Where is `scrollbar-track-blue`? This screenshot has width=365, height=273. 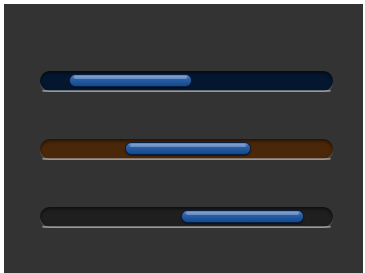 scrollbar-track-blue is located at coordinates (186, 81).